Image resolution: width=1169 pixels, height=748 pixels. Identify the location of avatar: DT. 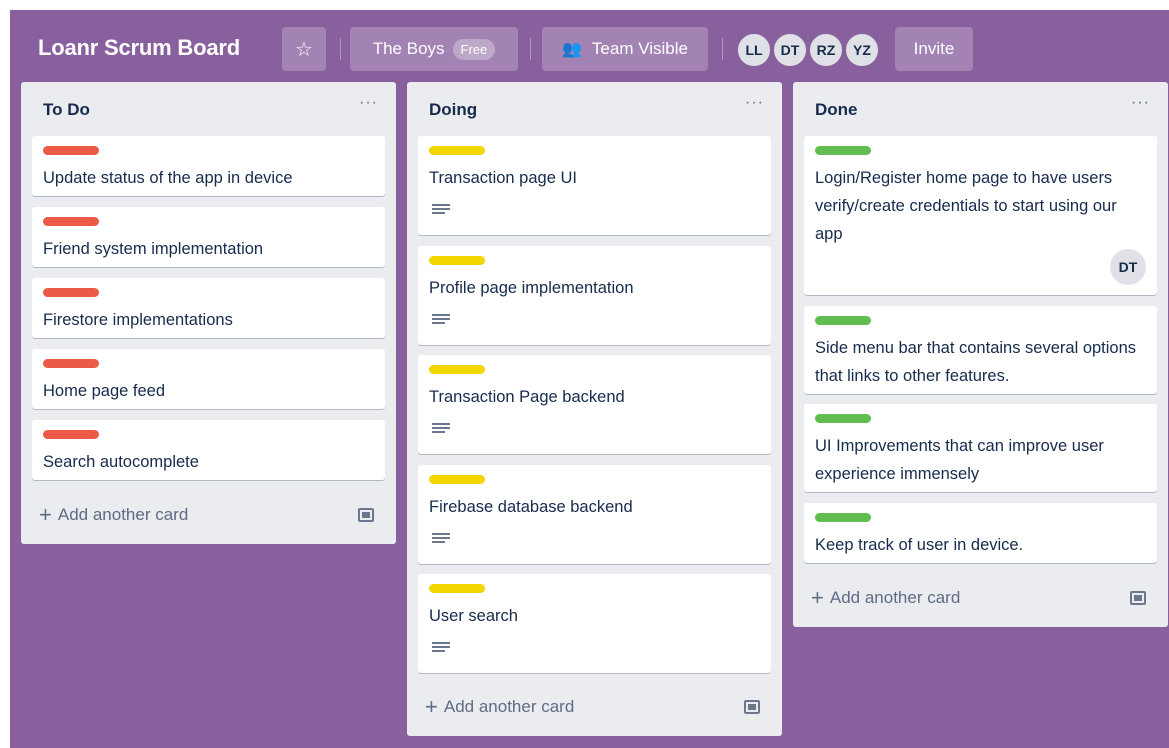
(790, 50).